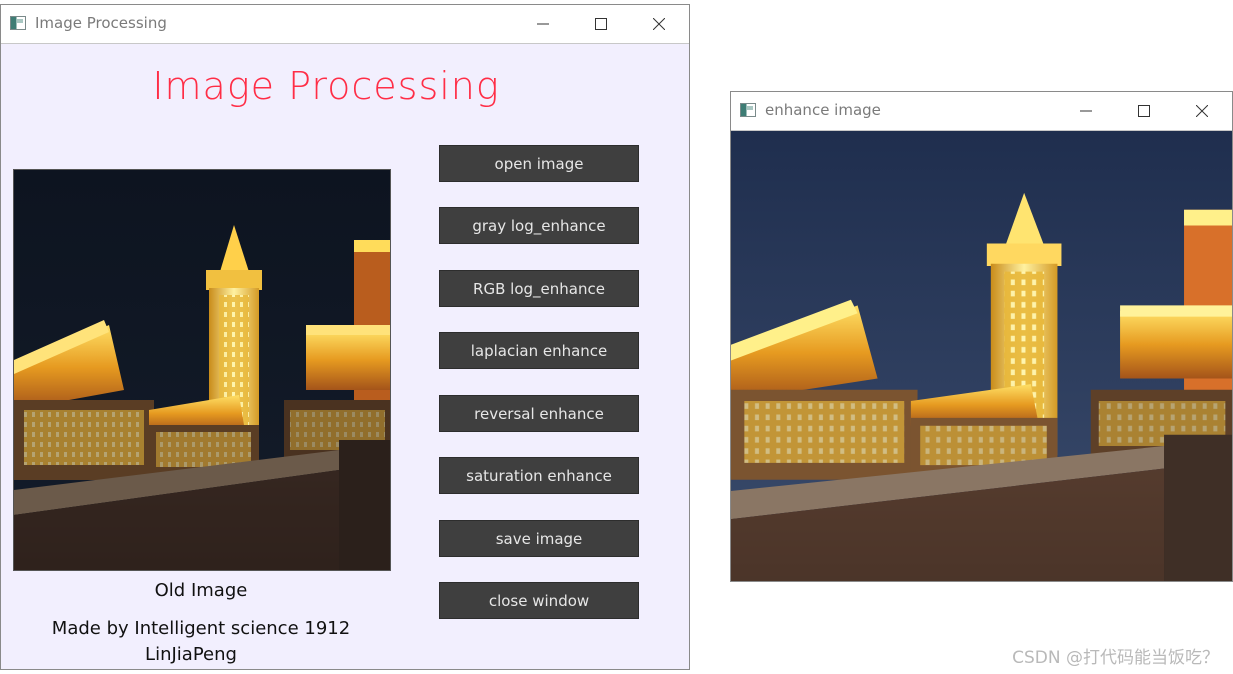  I want to click on rgb-log-enhance-button: RGB log_enhance, so click(539, 288).